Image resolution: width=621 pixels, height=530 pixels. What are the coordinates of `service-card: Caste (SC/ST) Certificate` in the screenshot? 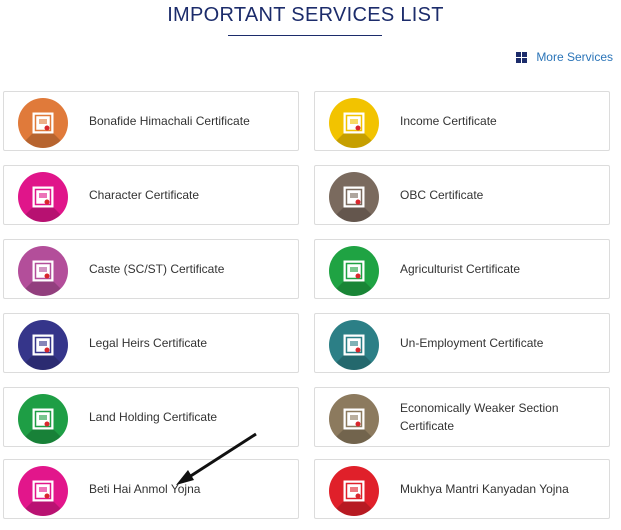 It's located at (151, 269).